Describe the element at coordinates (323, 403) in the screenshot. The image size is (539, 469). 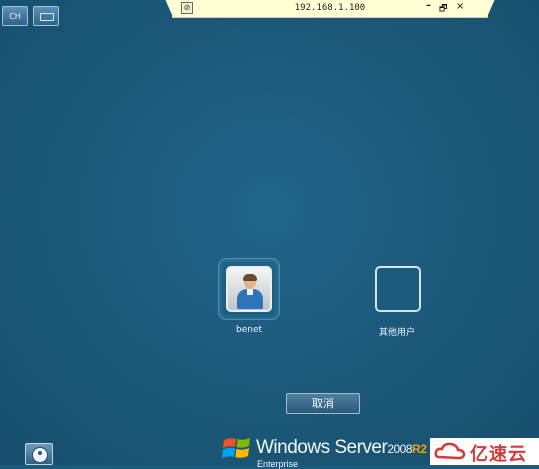
I see `cancel-button: 取消` at that location.